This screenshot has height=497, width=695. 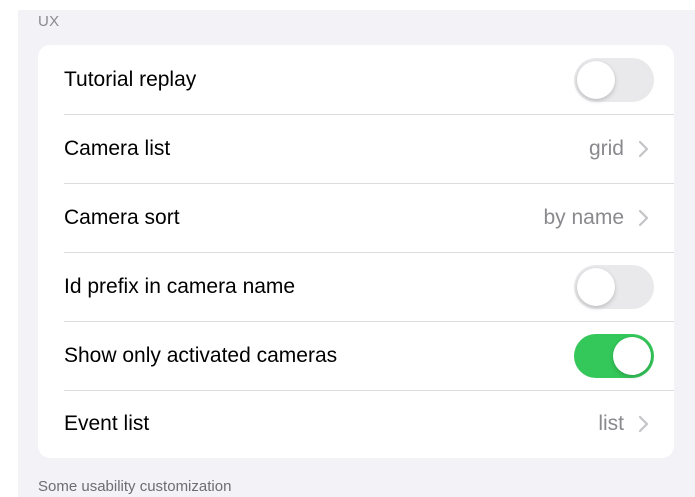 What do you see at coordinates (356, 79) in the screenshot?
I see `row-tutorial-replay: Tutorial replay` at bounding box center [356, 79].